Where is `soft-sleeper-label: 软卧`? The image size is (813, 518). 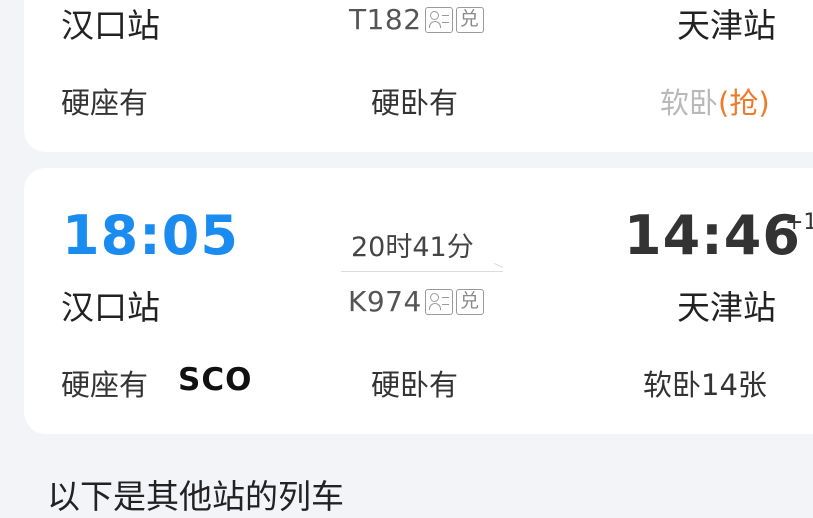 soft-sleeper-label: 软卧 is located at coordinates (689, 103).